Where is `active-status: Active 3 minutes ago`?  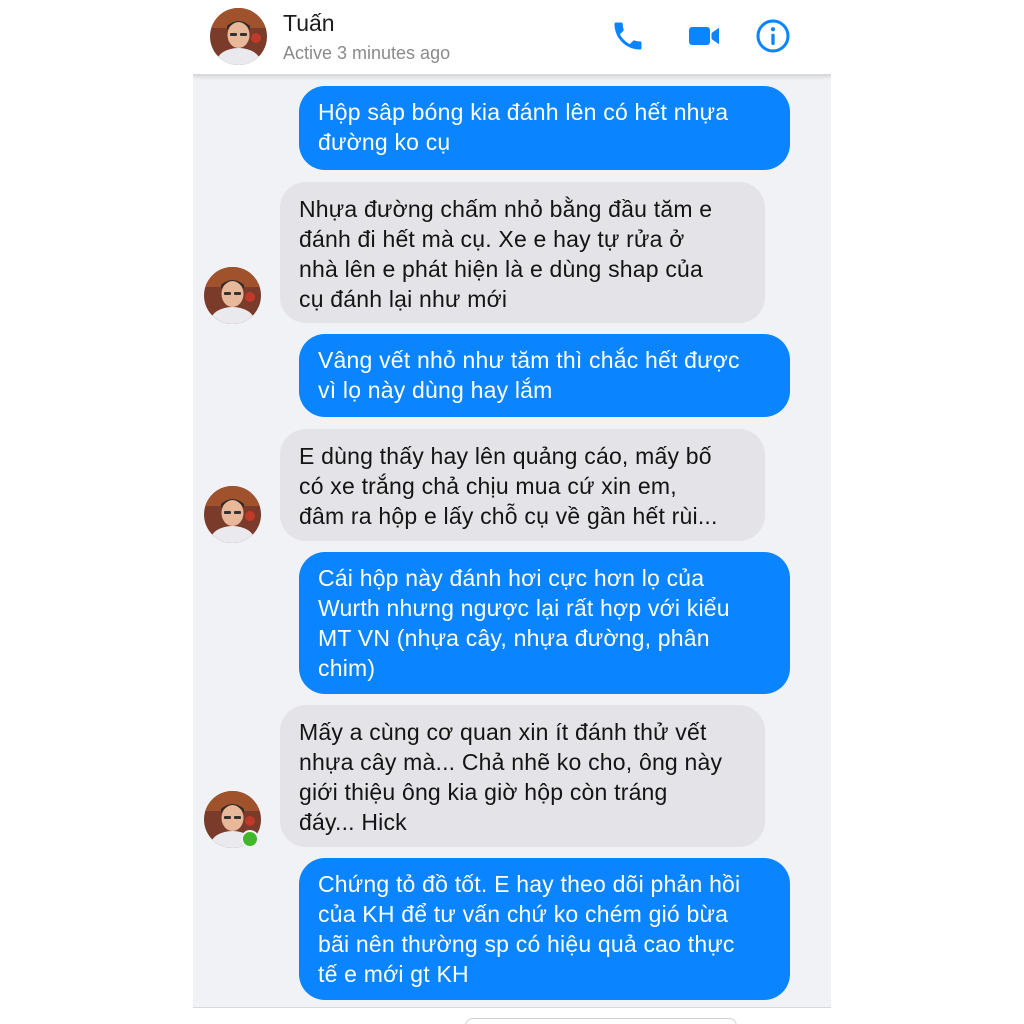
active-status: Active 3 minutes ago is located at coordinates (367, 53).